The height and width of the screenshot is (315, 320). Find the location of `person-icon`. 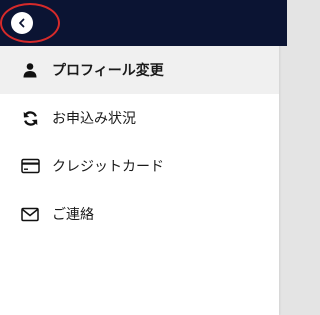

person-icon is located at coordinates (30, 70).